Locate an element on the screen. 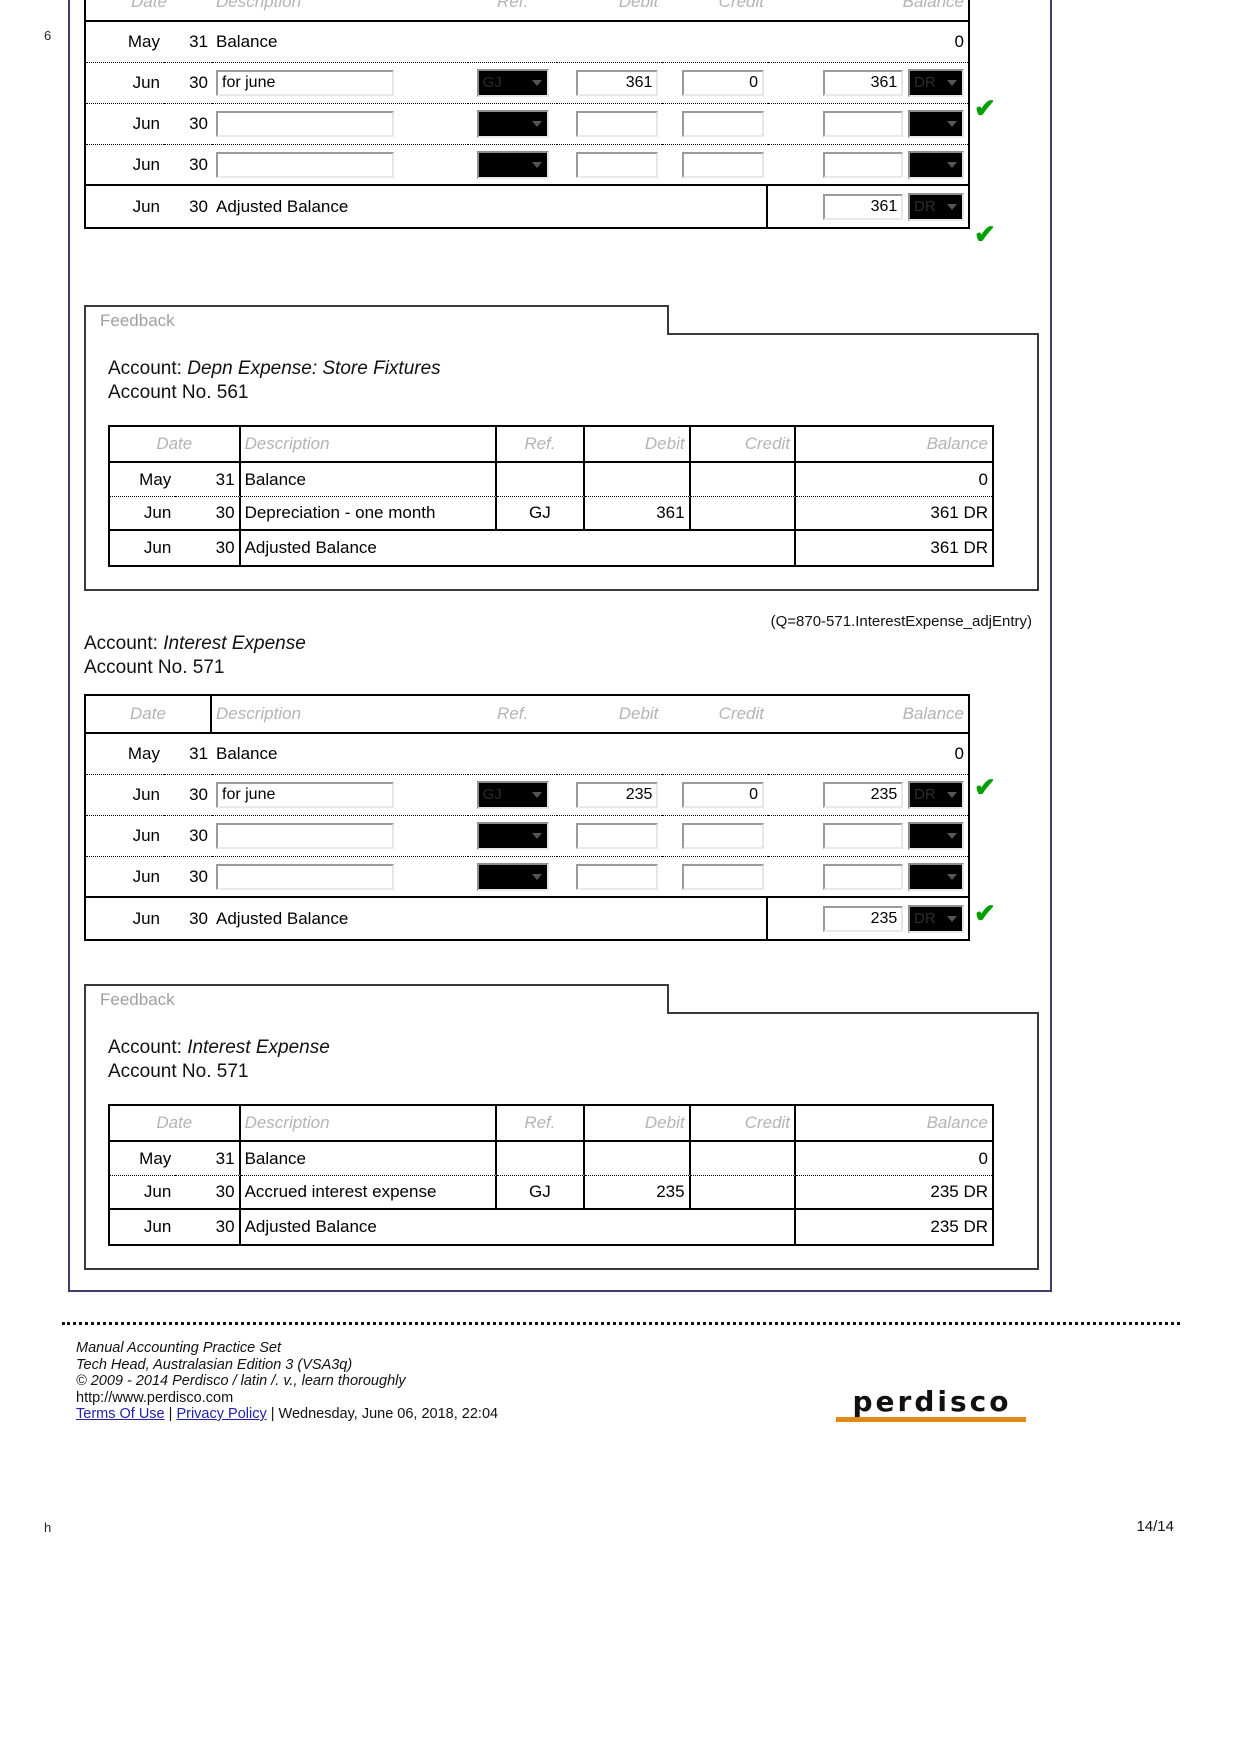 The width and height of the screenshot is (1240, 1755). cell-description: Accrued interest expense is located at coordinates (368, 1193).